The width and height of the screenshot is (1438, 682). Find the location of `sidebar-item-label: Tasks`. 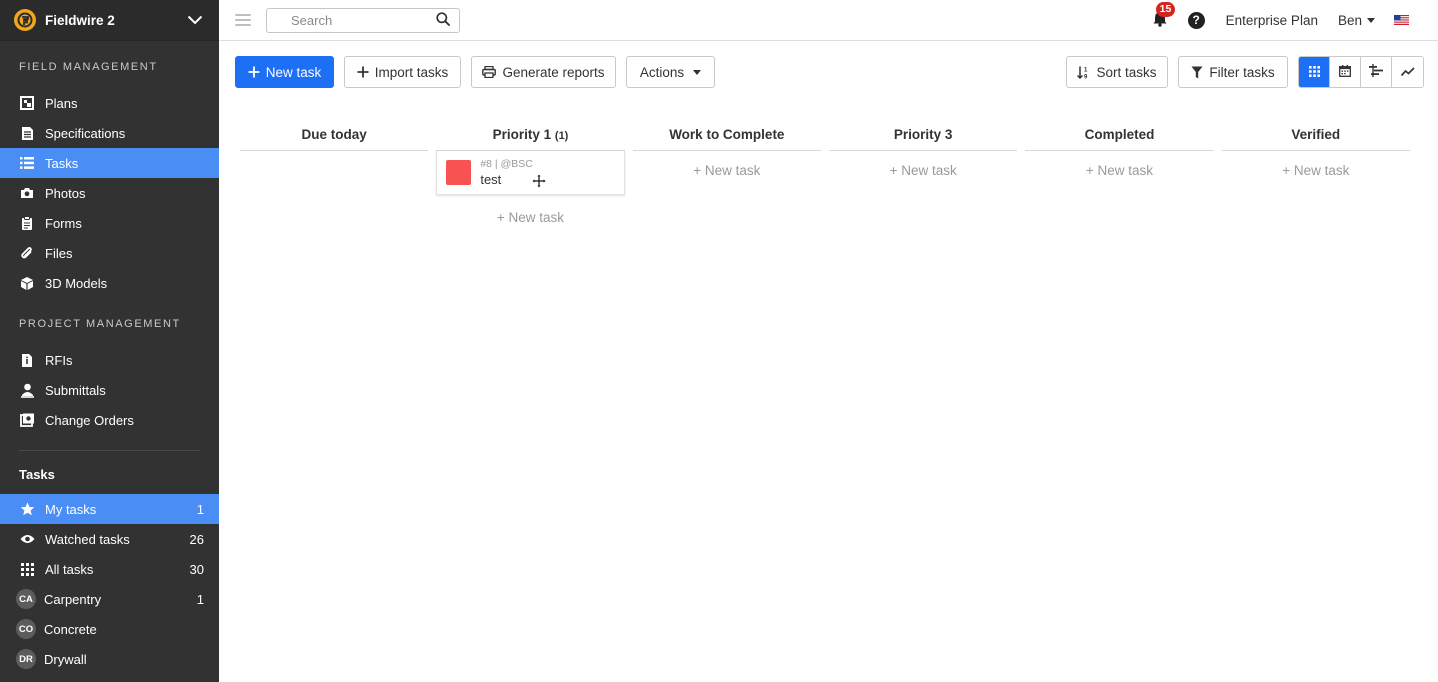

sidebar-item-label: Tasks is located at coordinates (62, 163).